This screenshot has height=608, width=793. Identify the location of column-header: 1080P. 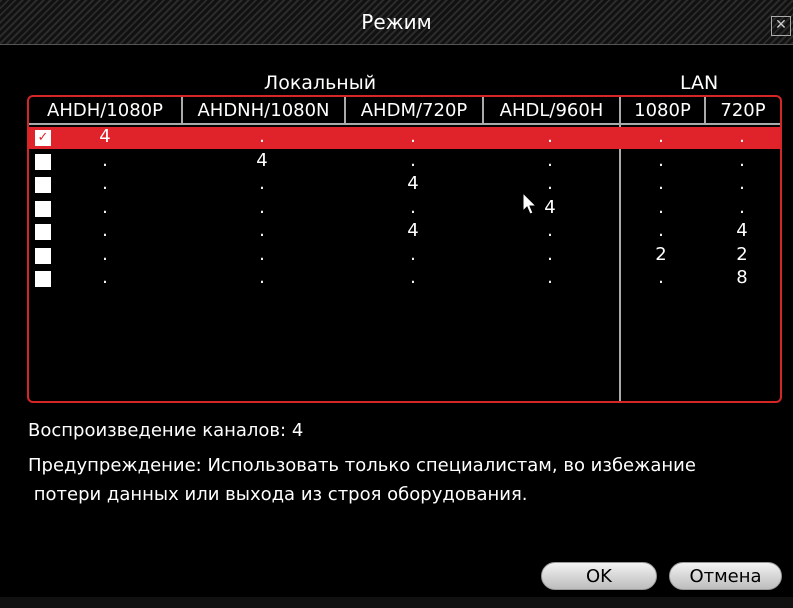
(661, 111).